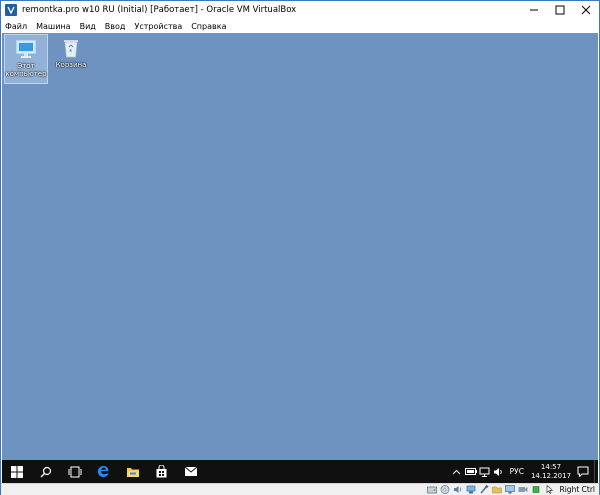 This screenshot has height=495, width=600. What do you see at coordinates (523, 490) in the screenshot?
I see `recording-icon` at bounding box center [523, 490].